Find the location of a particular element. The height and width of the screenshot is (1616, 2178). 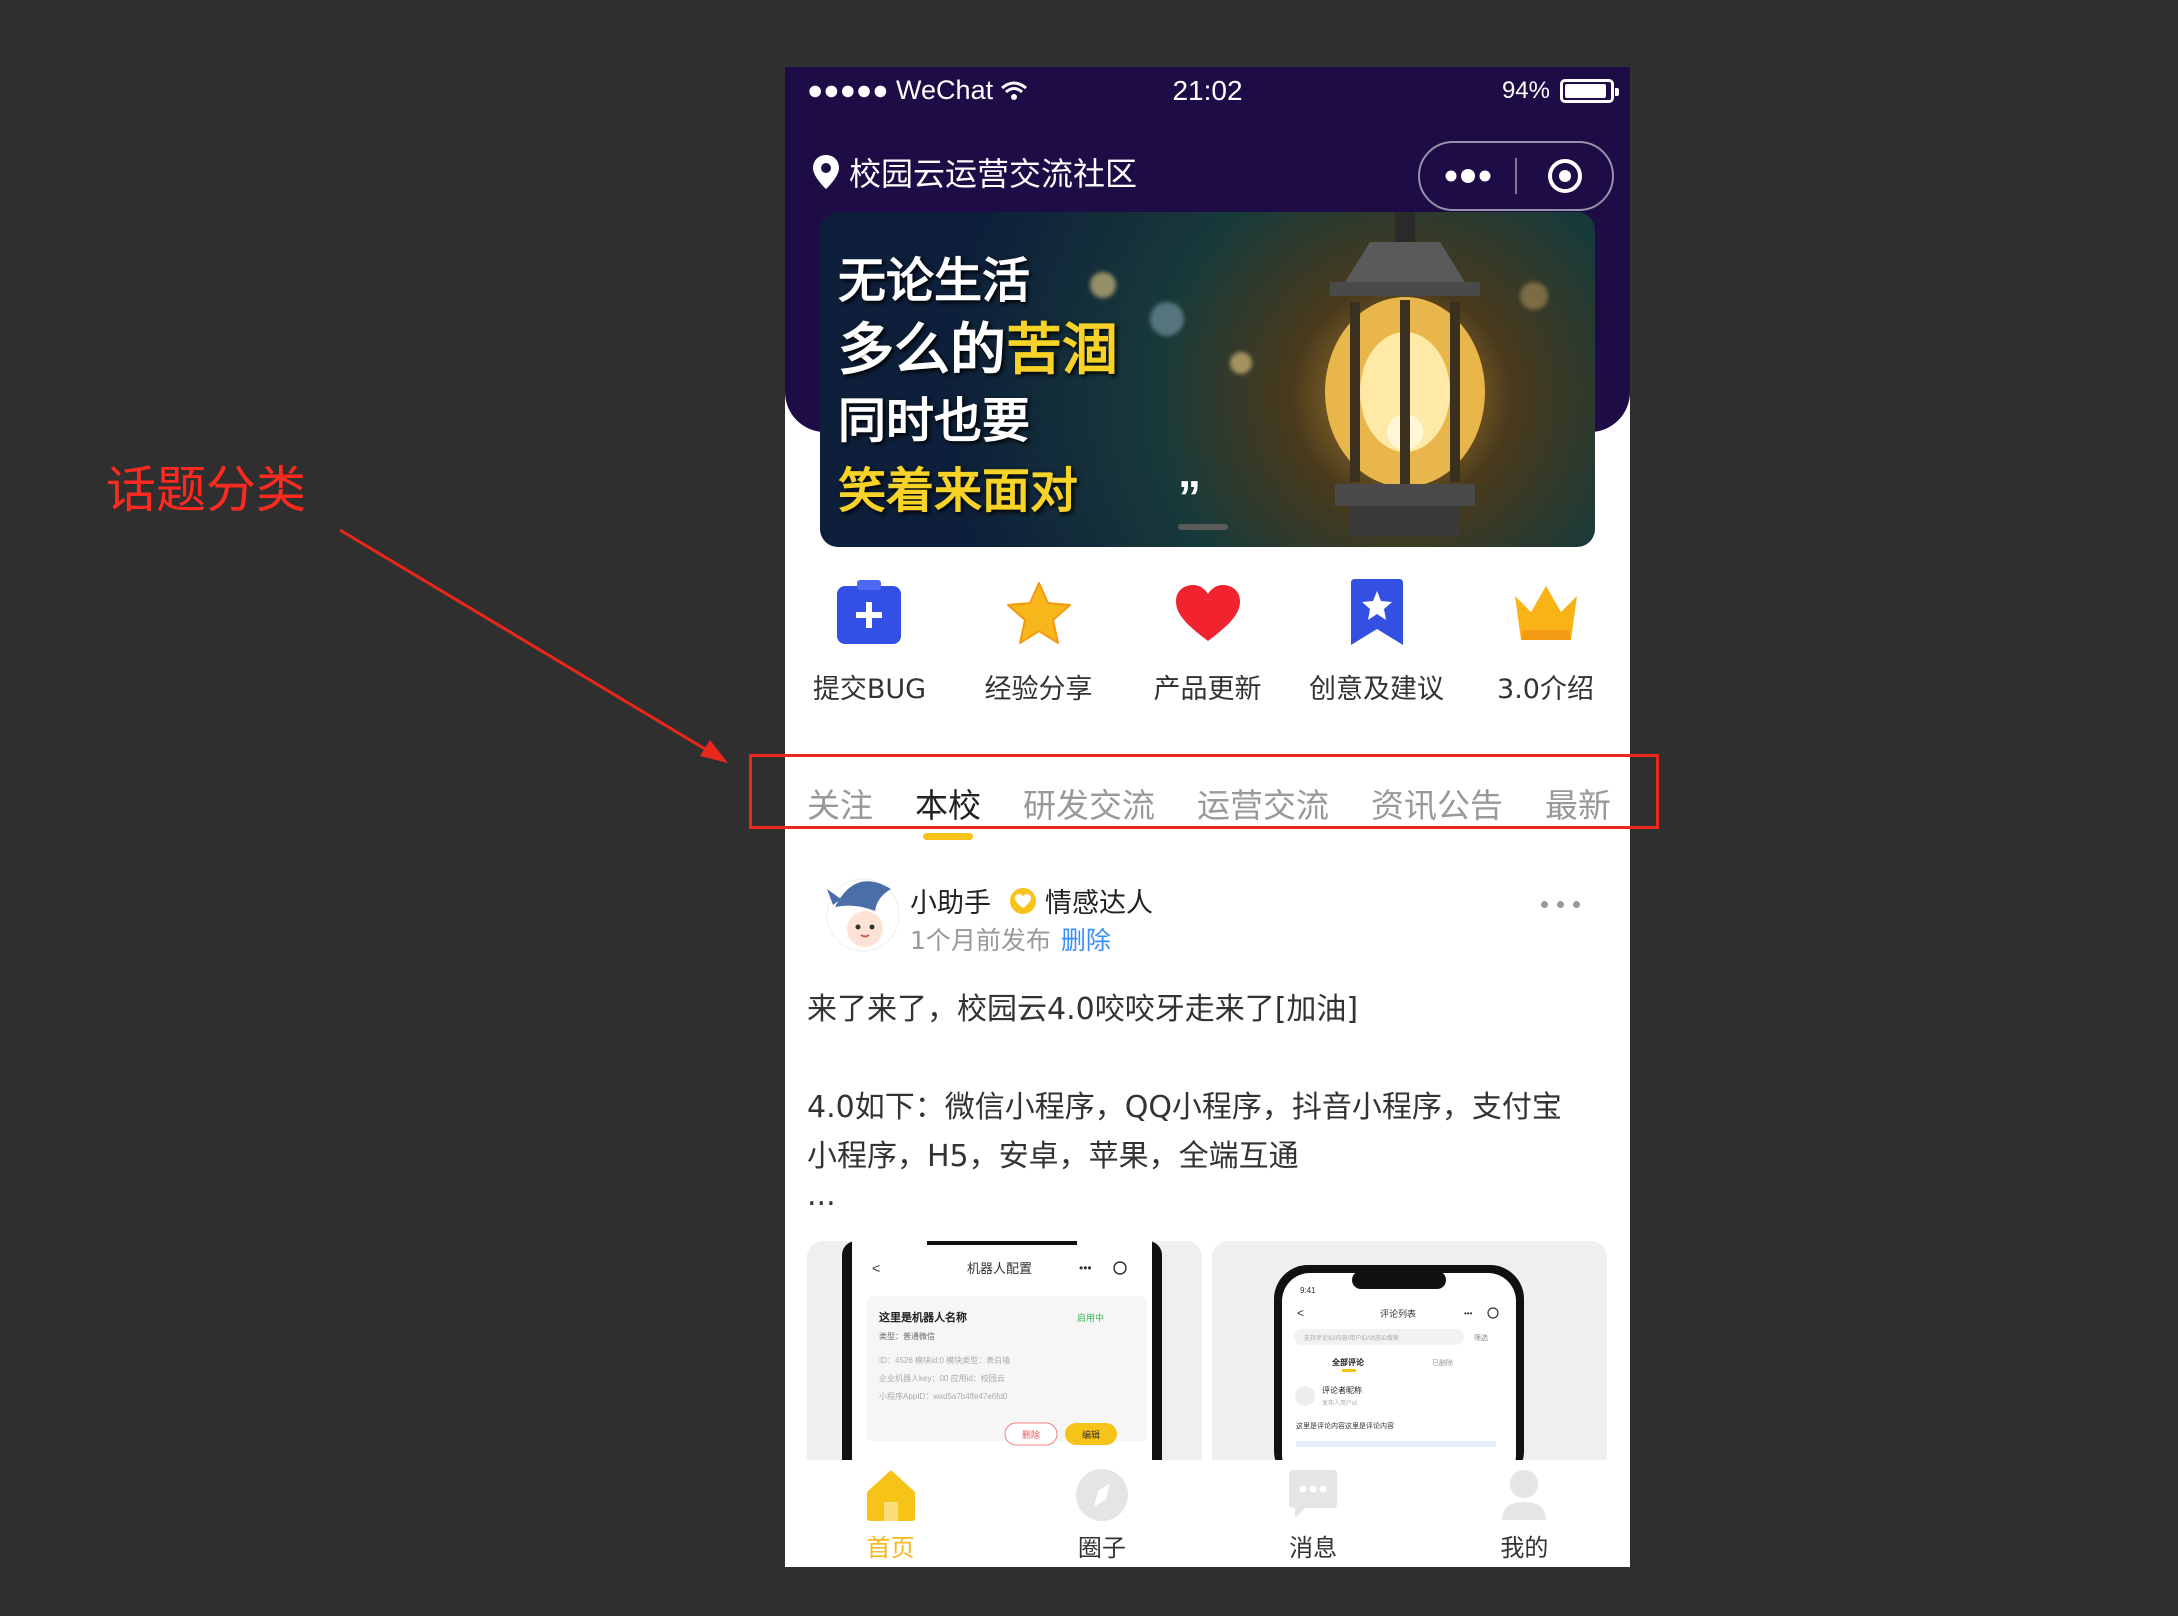

banner-line-1: 无论生活 is located at coordinates (934, 281).